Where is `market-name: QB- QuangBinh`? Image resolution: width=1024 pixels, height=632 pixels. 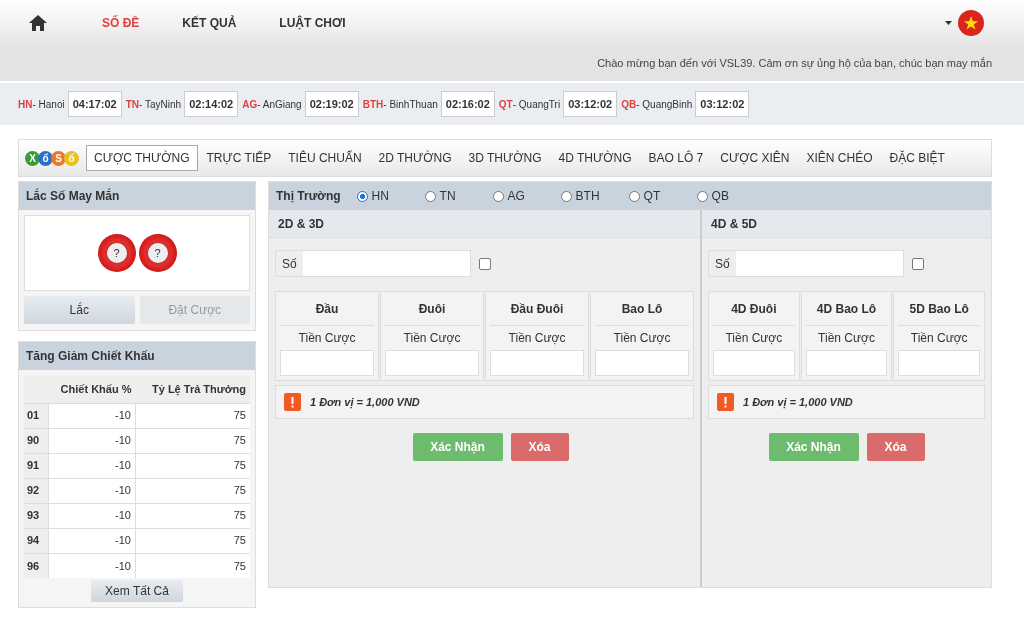
market-name: QB- QuangBinh is located at coordinates (657, 104).